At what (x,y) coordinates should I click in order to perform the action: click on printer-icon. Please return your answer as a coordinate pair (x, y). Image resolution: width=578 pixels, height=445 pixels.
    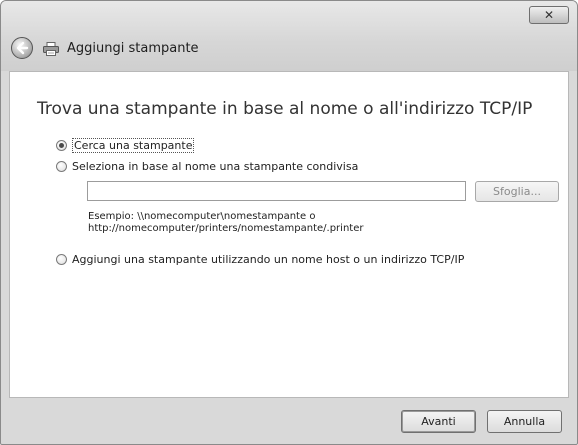
    Looking at the image, I should click on (51, 49).